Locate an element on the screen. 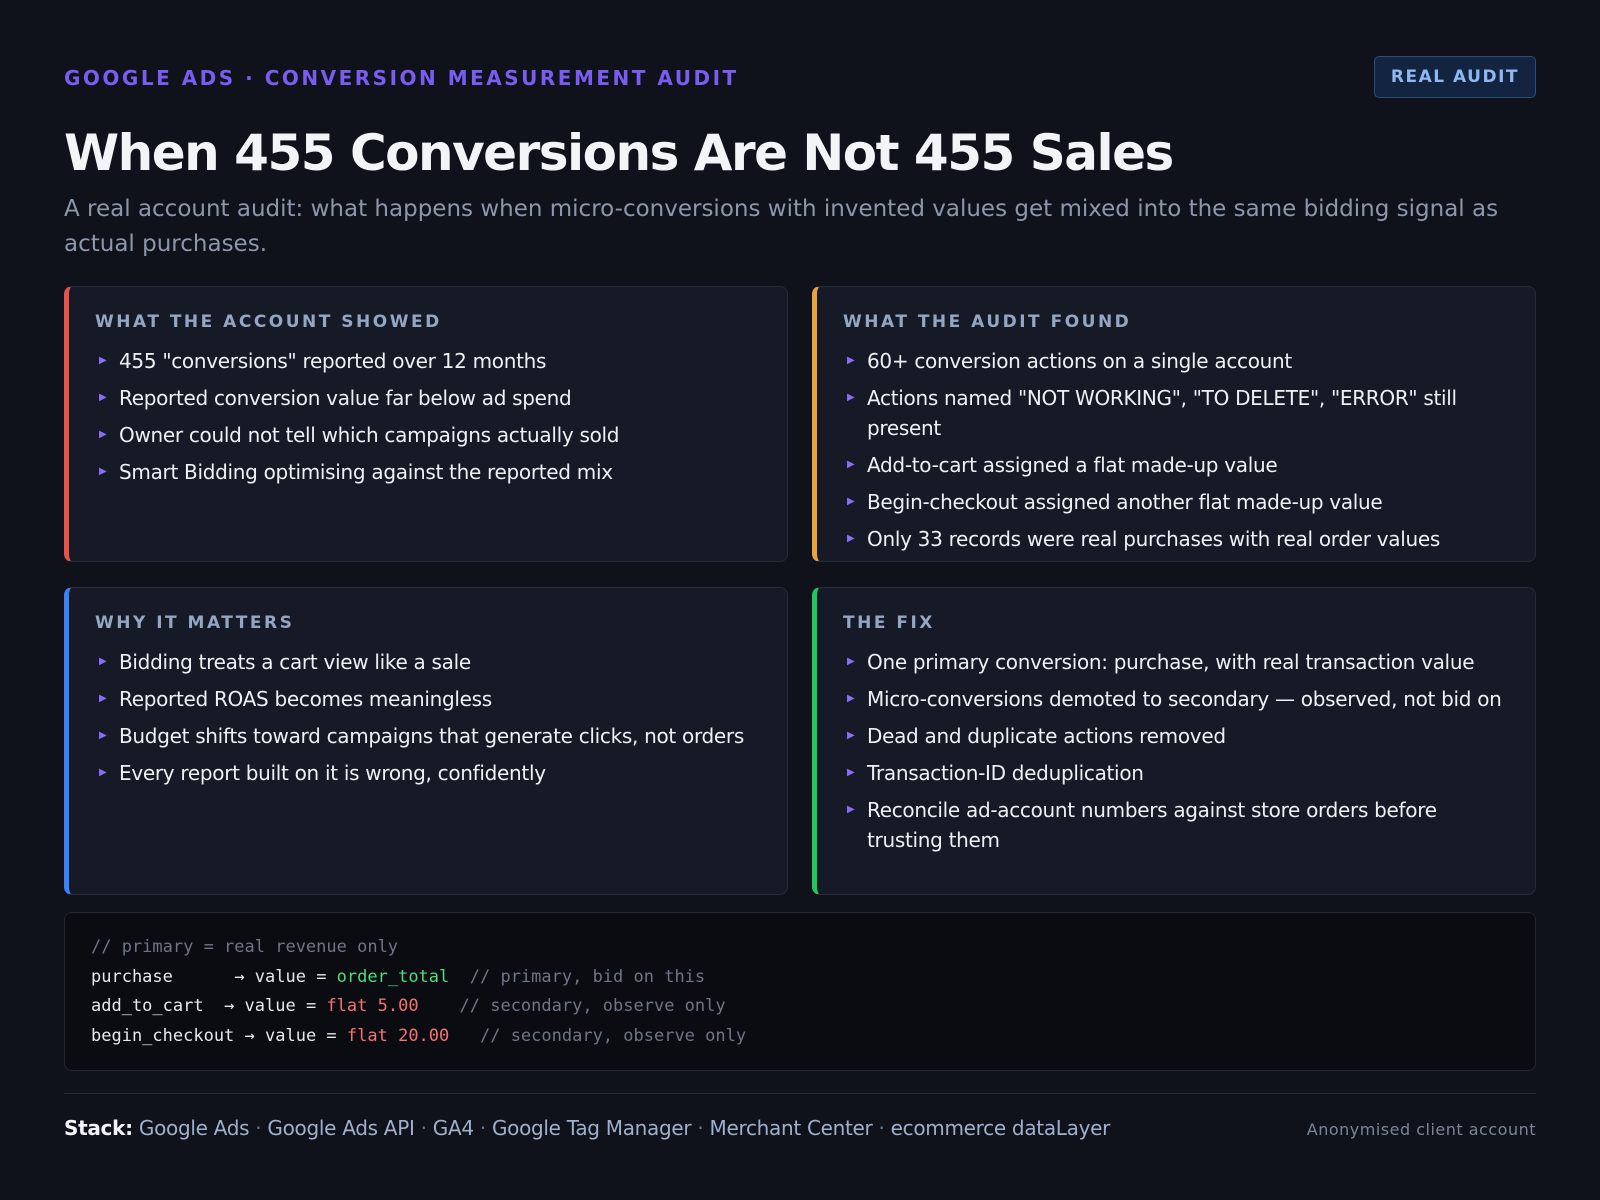 This screenshot has width=1600, height=1200. stack-item: ecommerce dataLayer is located at coordinates (1000, 1128).